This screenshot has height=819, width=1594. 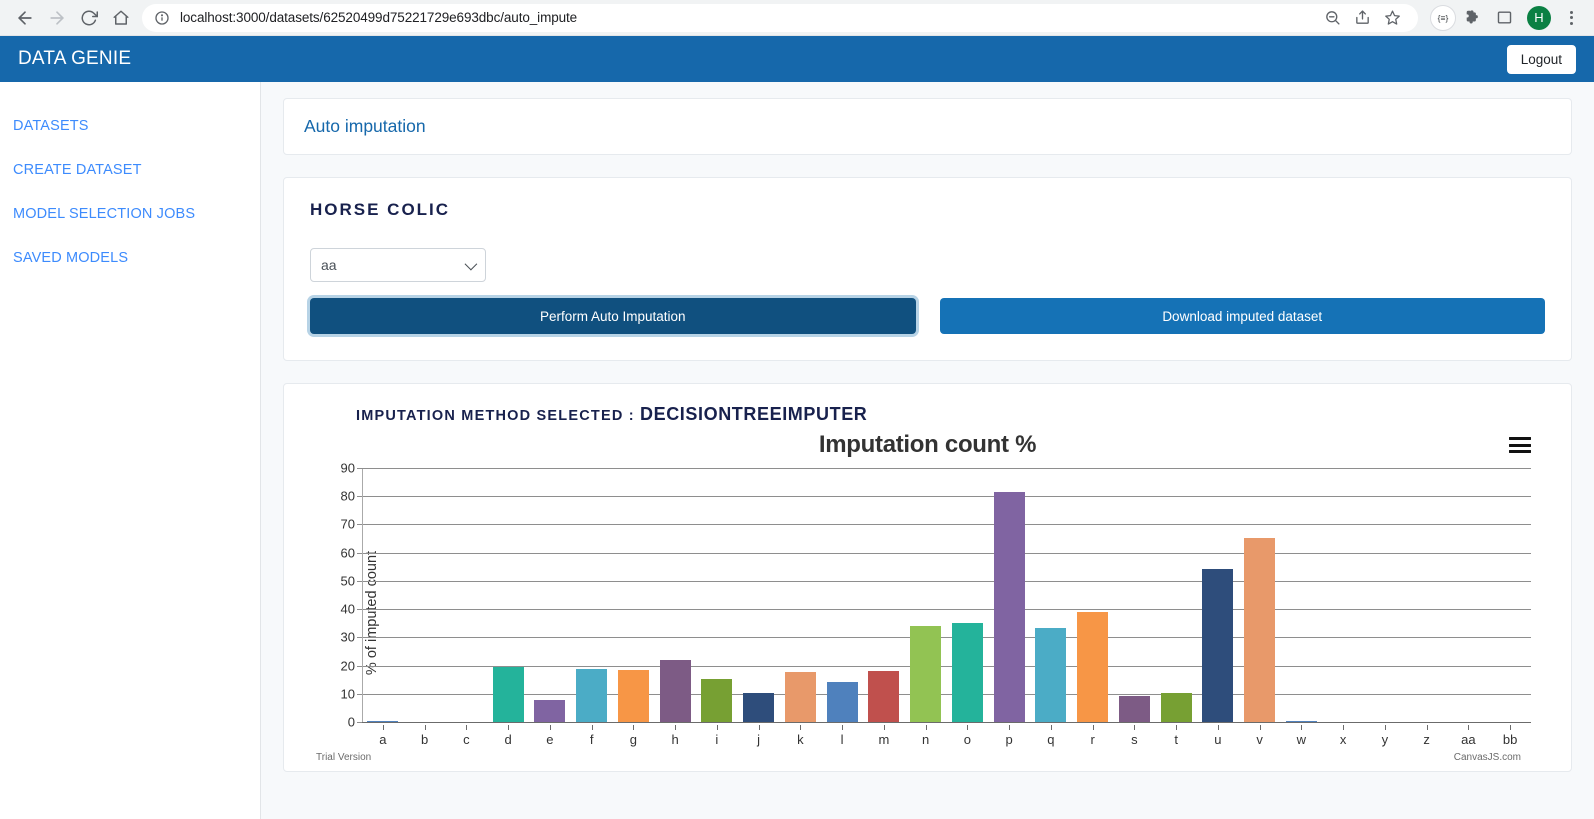 I want to click on chart-y-tick-label: 70, so click(x=347, y=524).